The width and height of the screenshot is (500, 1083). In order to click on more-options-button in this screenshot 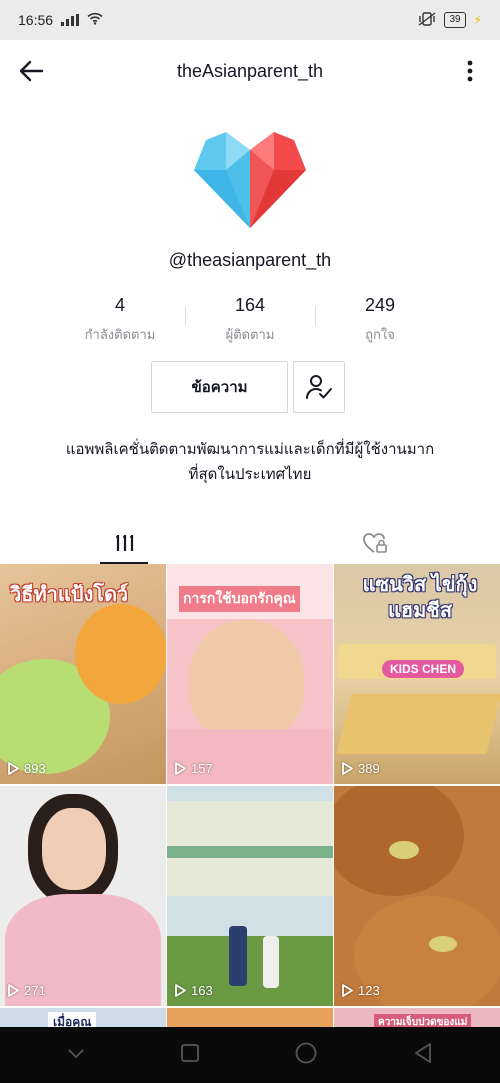, I will do `click(470, 71)`.